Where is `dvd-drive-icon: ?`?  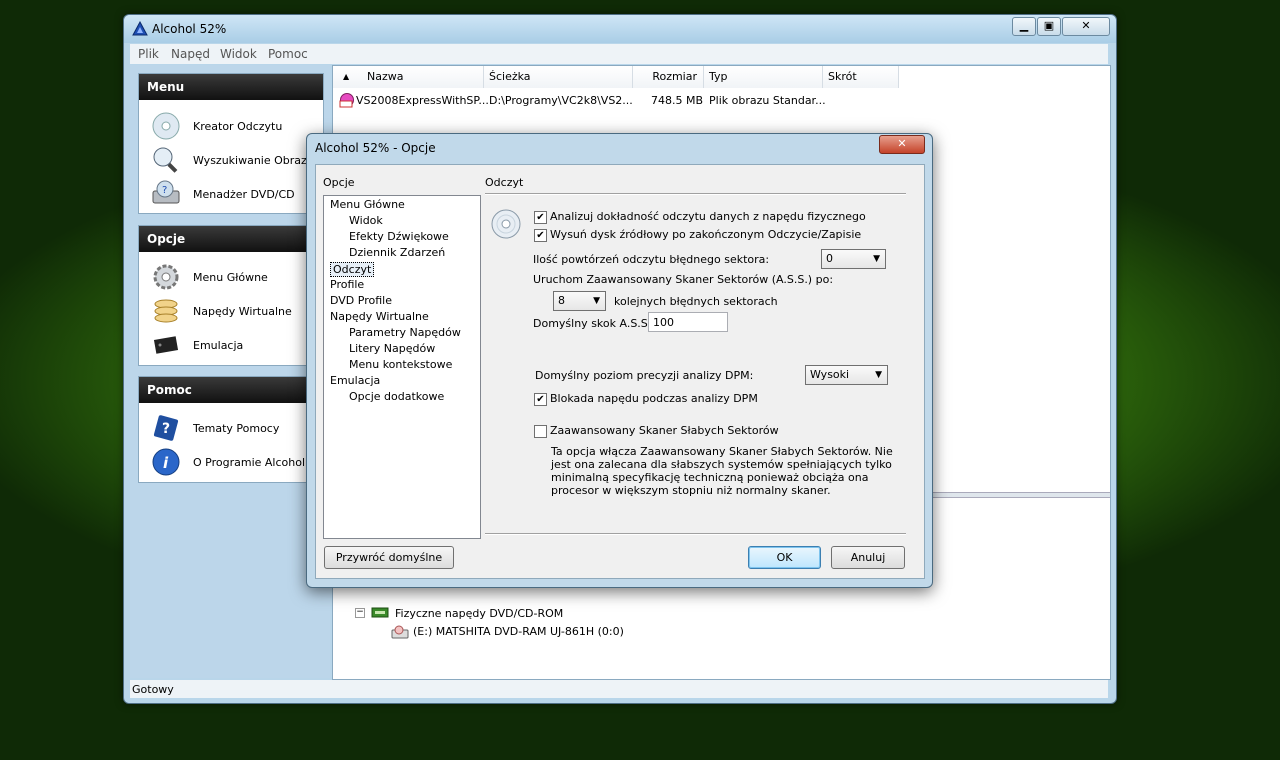
dvd-drive-icon: ? is located at coordinates (166, 192).